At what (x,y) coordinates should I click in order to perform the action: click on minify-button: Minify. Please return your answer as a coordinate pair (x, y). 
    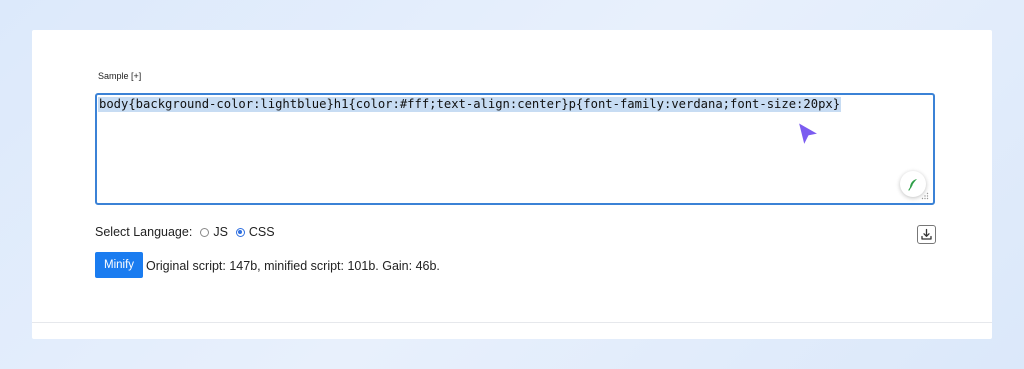
    Looking at the image, I should click on (119, 265).